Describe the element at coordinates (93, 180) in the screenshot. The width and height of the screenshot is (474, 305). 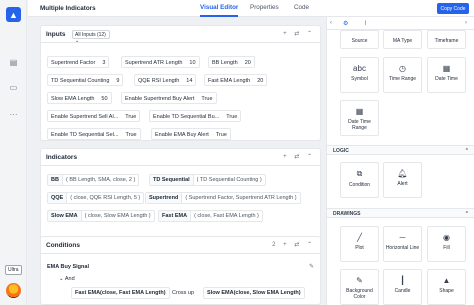
I see `indicator-chip: BB( BB Length, SMA, close, 2 )` at that location.